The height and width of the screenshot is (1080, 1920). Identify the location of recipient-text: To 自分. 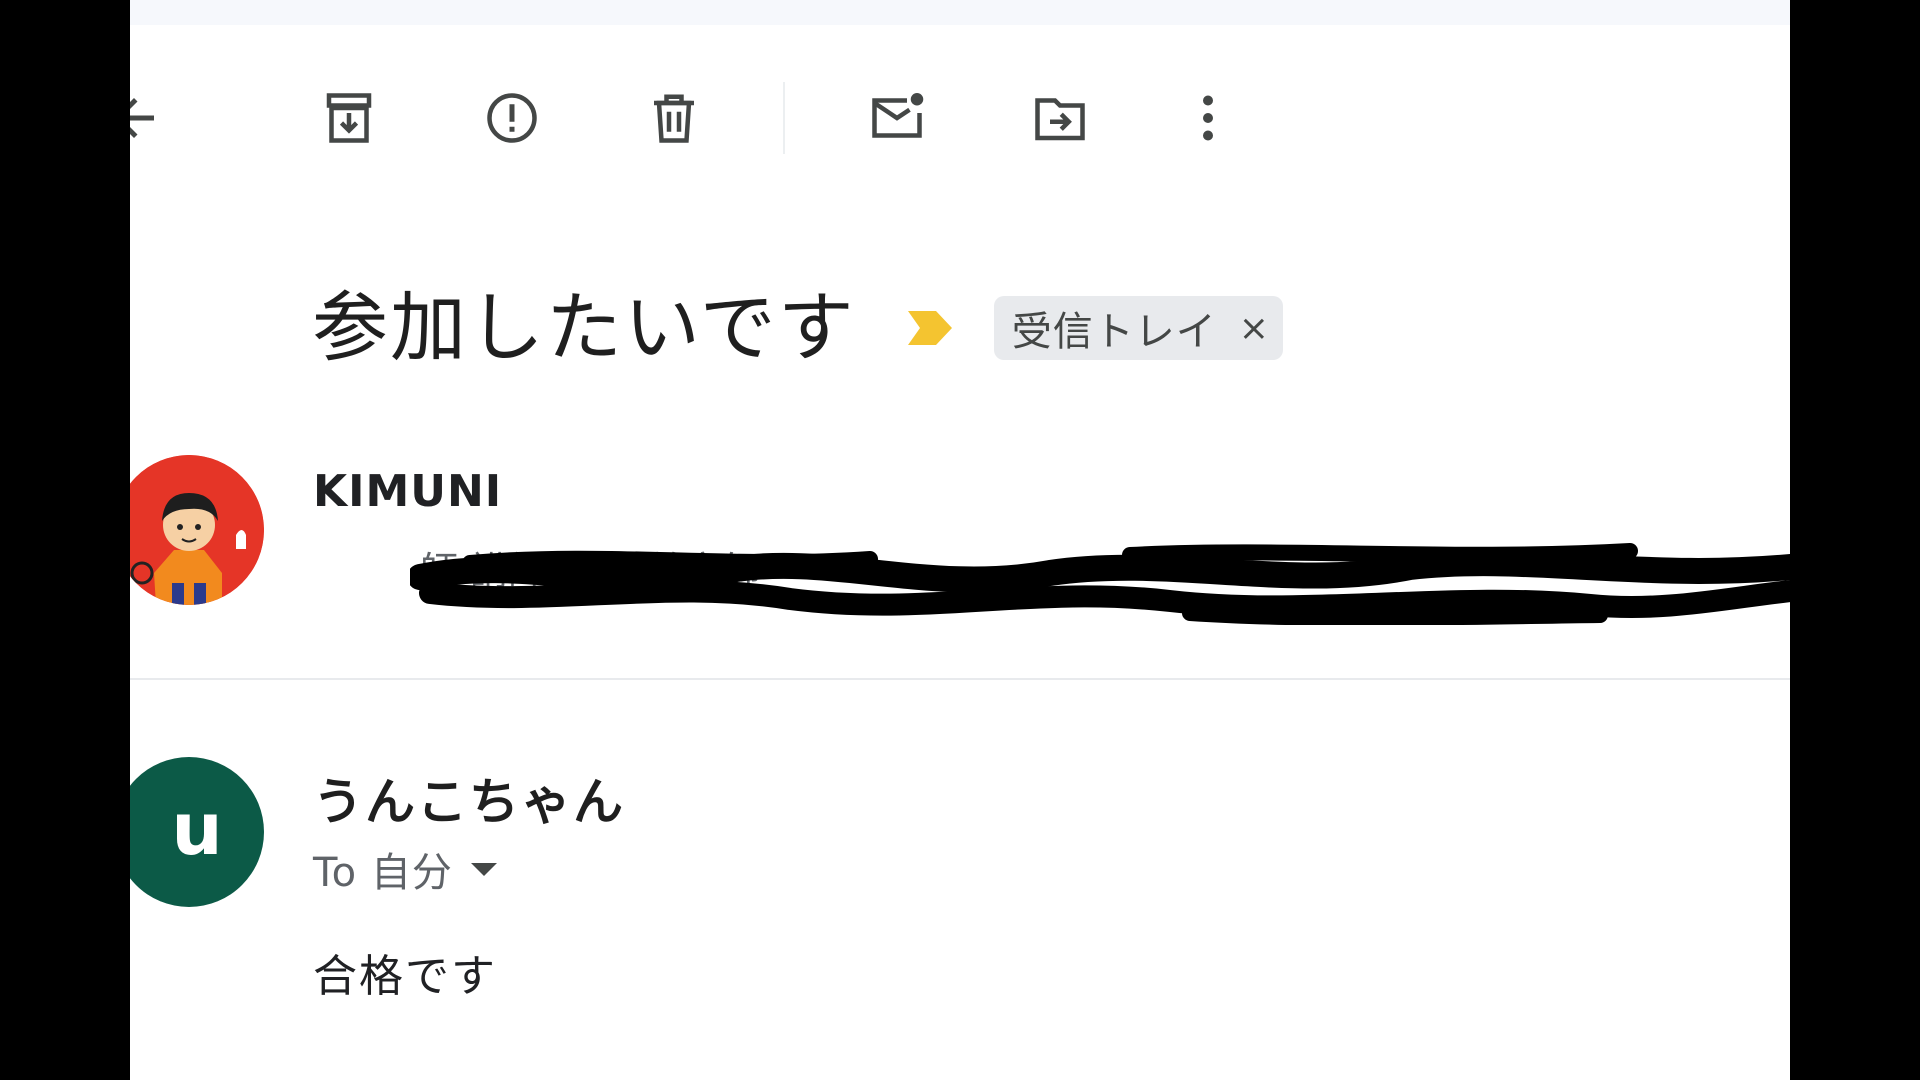
(383, 873).